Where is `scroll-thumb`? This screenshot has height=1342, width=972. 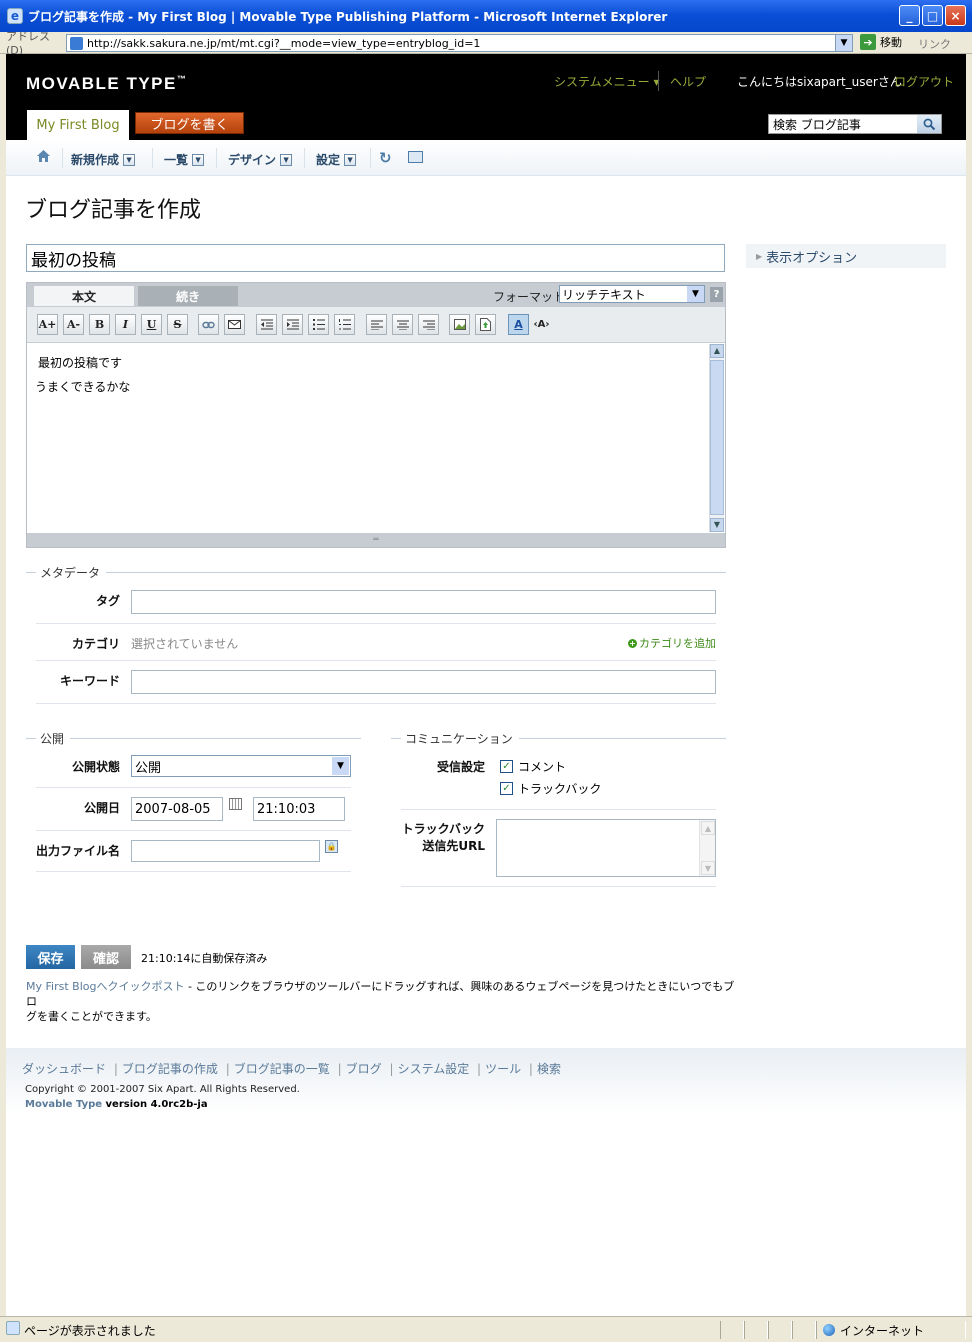
scroll-thumb is located at coordinates (717, 437).